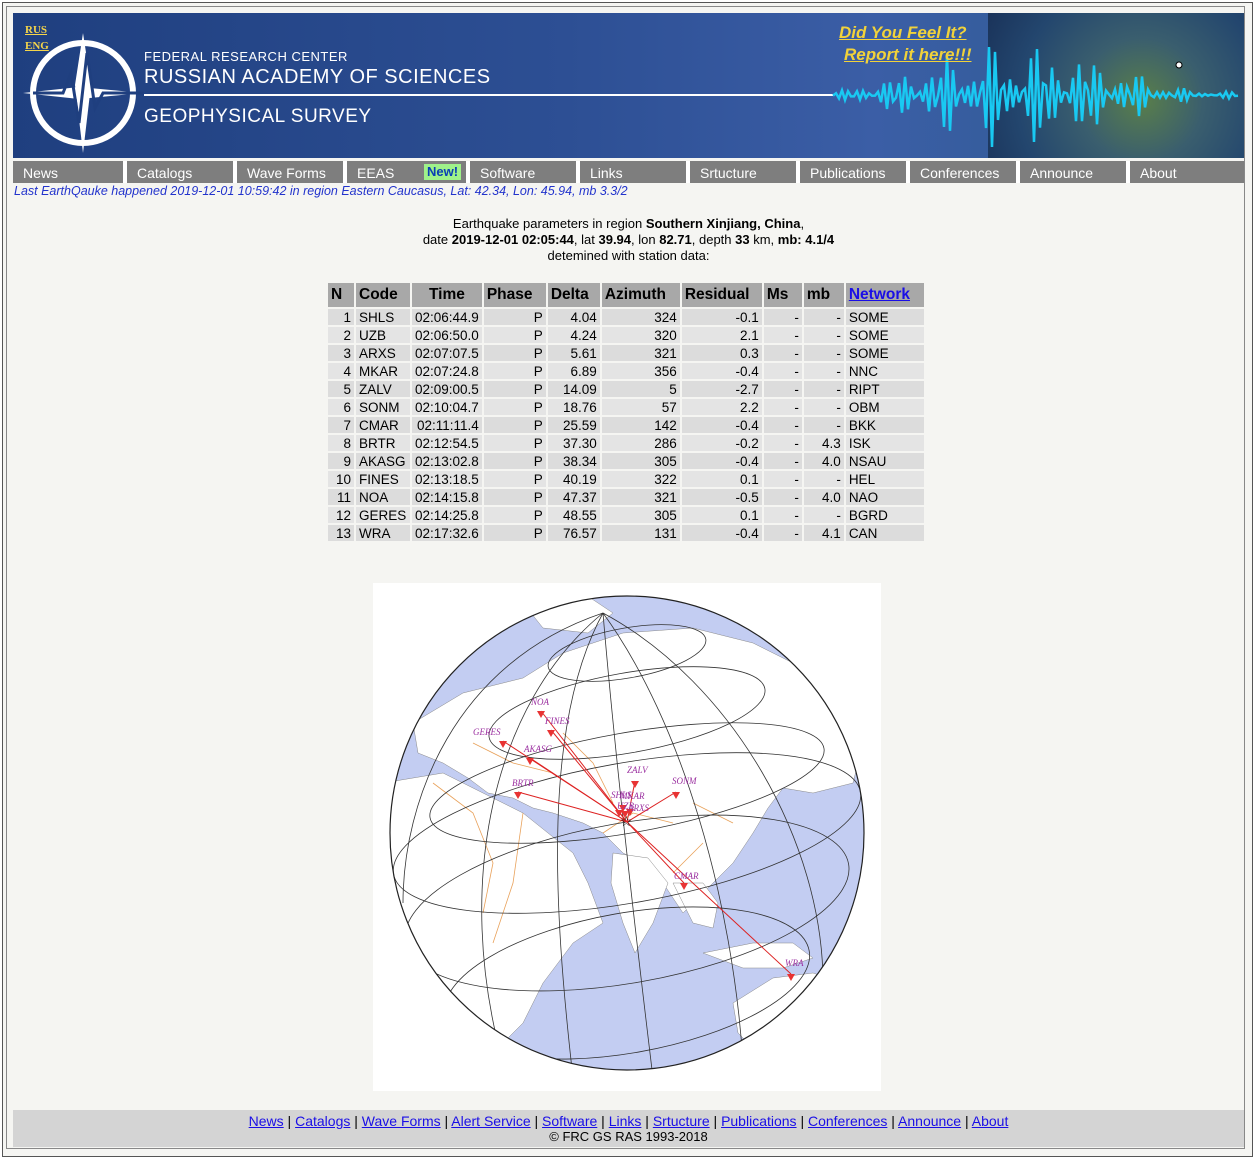 The image size is (1257, 1161). Describe the element at coordinates (573, 335) in the screenshot. I see `table-cell-delta: 4.24` at that location.